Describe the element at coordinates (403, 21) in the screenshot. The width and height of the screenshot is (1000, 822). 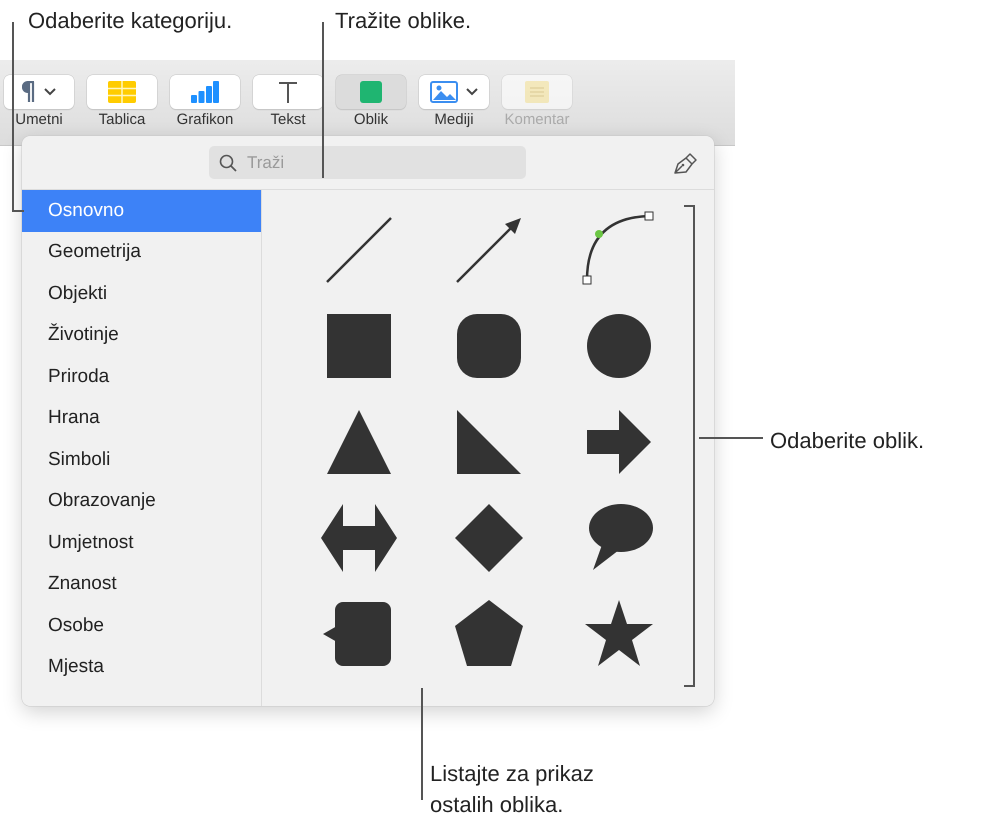
I see `callout-text: Tražite oblike.` at that location.